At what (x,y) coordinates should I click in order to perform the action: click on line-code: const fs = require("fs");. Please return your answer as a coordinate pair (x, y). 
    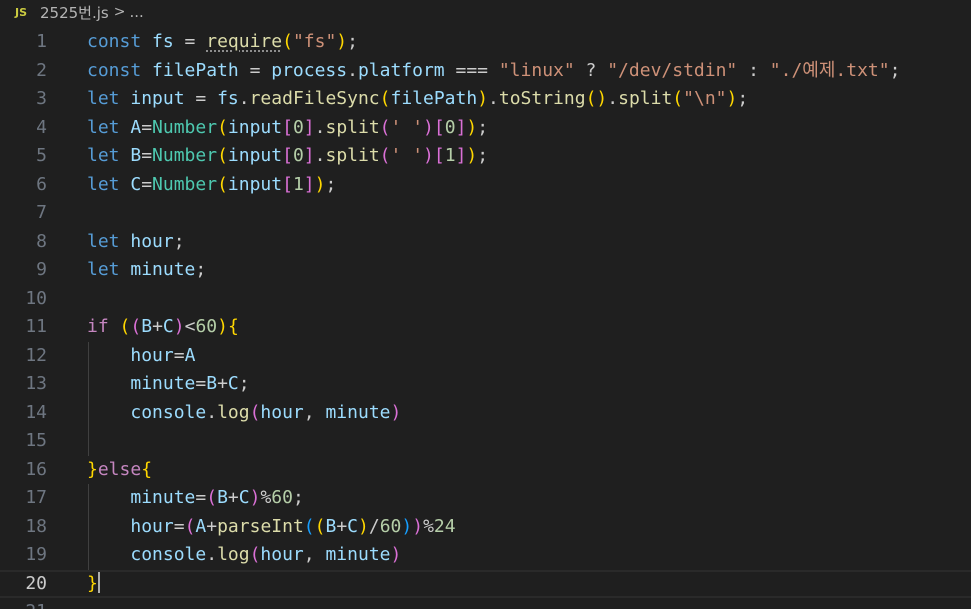
    Looking at the image, I should click on (222, 42).